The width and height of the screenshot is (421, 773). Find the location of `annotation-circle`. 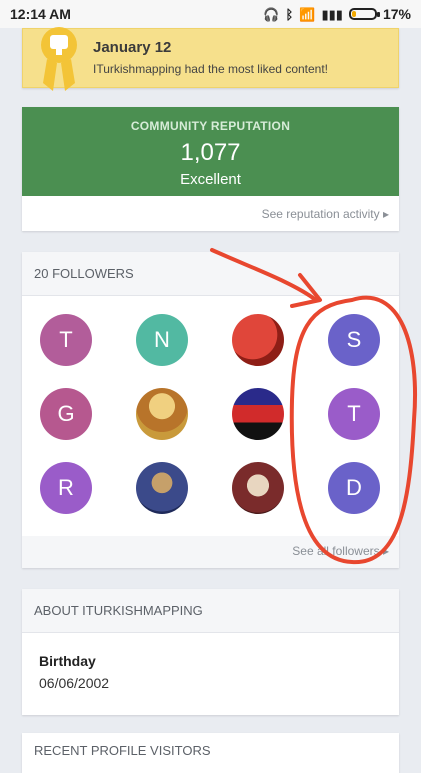

annotation-circle is located at coordinates (353, 430).